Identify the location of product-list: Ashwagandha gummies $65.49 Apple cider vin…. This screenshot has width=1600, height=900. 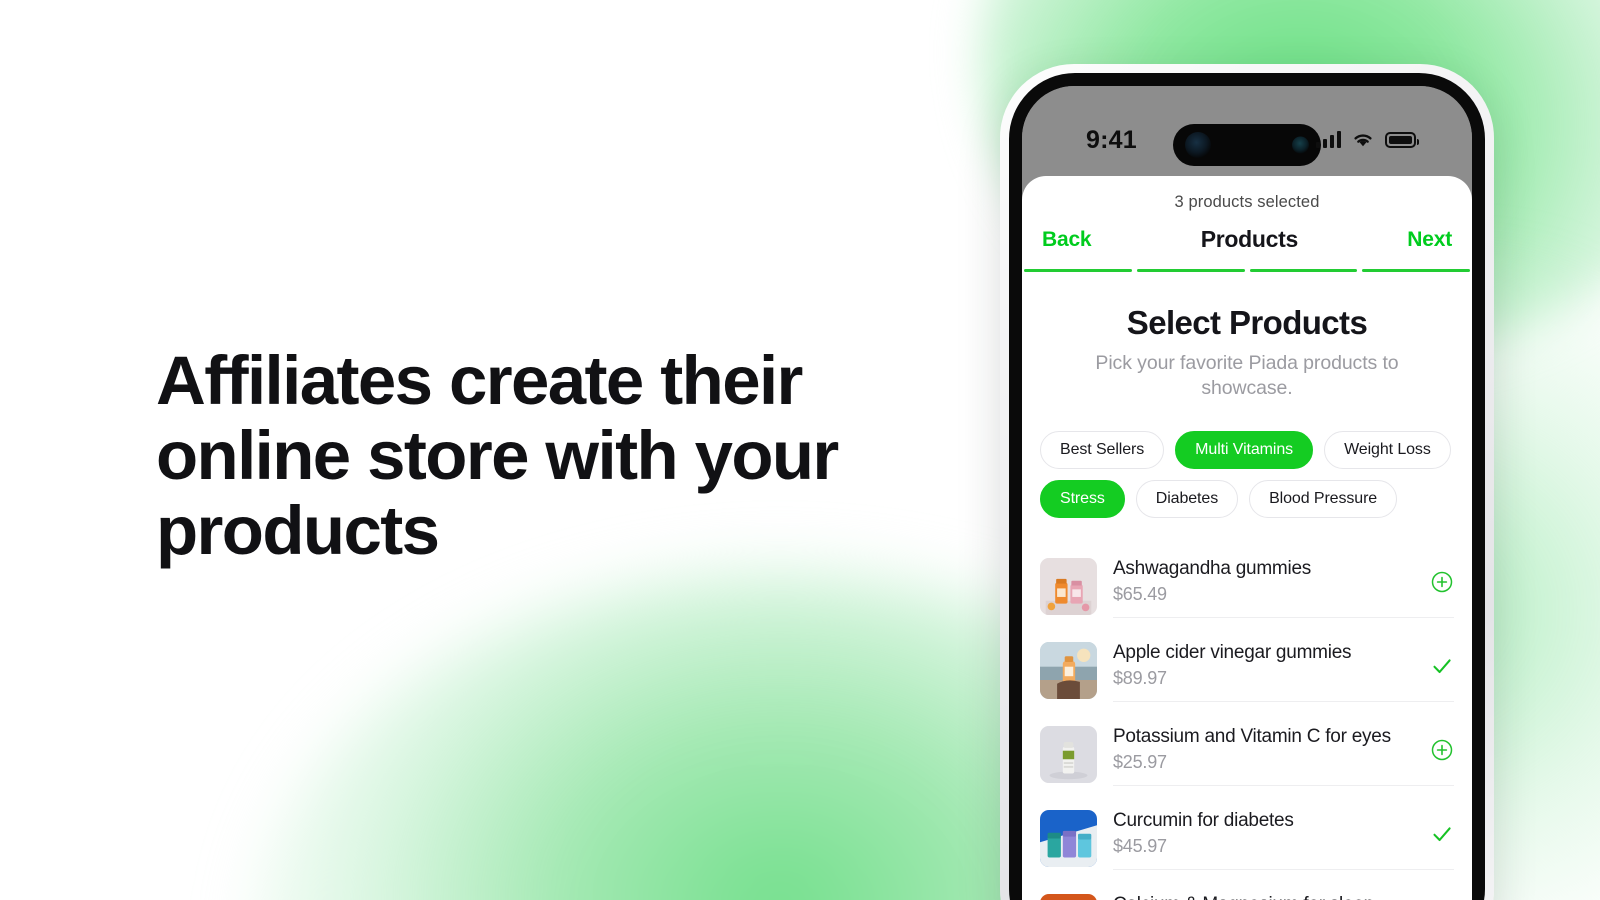
(1247, 709).